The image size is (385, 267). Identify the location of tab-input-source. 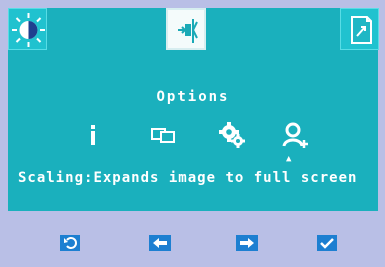
(186, 29).